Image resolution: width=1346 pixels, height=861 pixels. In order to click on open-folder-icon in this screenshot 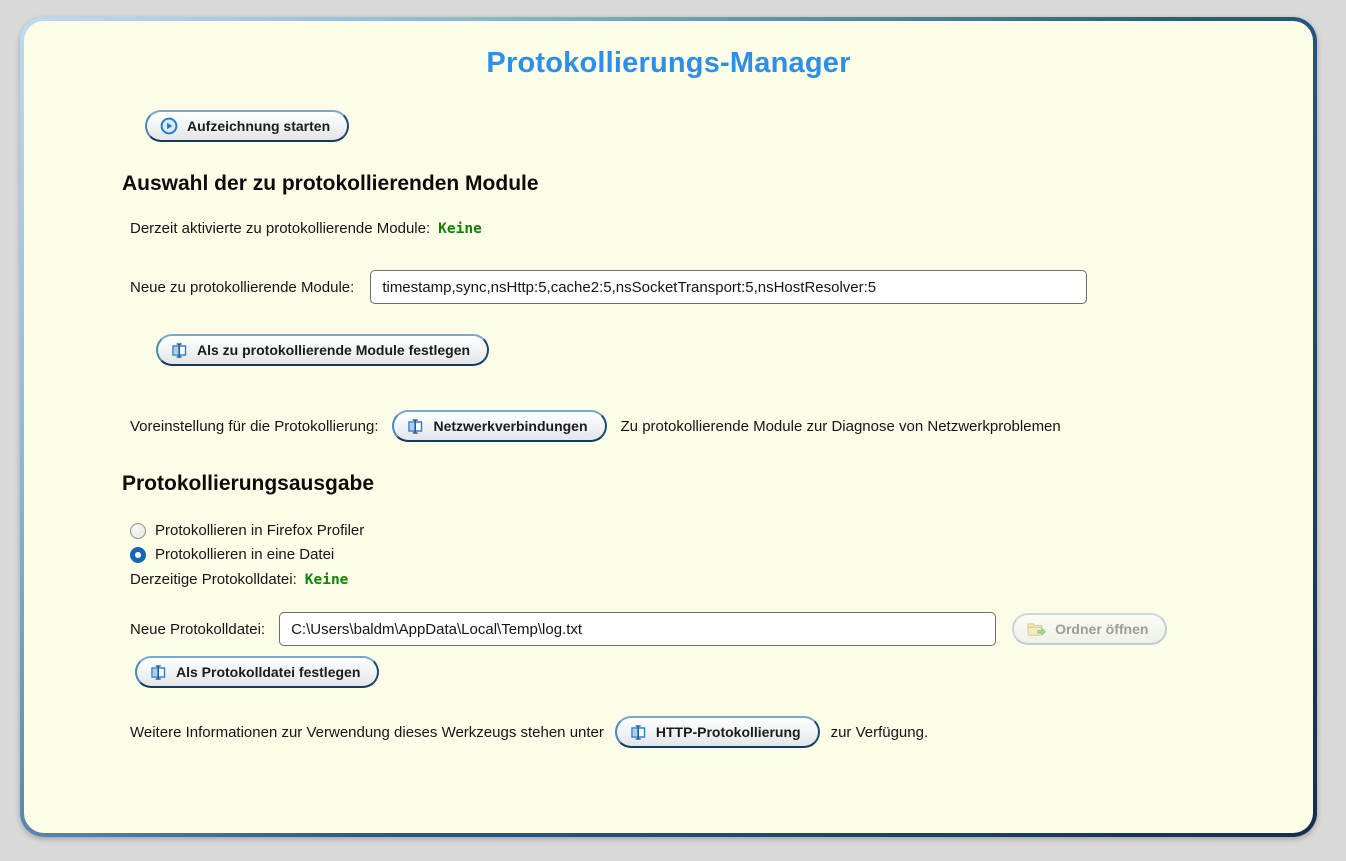, I will do `click(1037, 629)`.